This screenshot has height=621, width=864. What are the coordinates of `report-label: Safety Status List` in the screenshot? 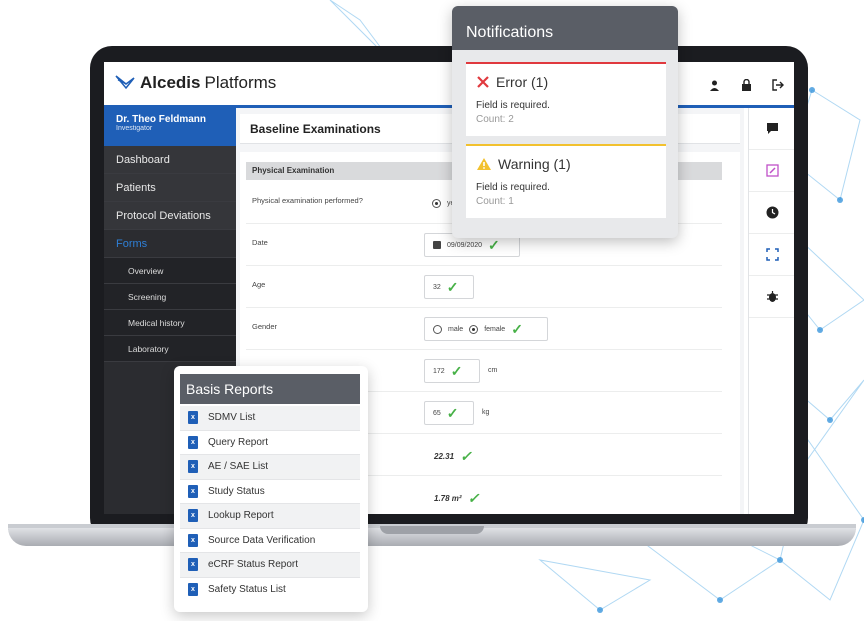 It's located at (247, 590).